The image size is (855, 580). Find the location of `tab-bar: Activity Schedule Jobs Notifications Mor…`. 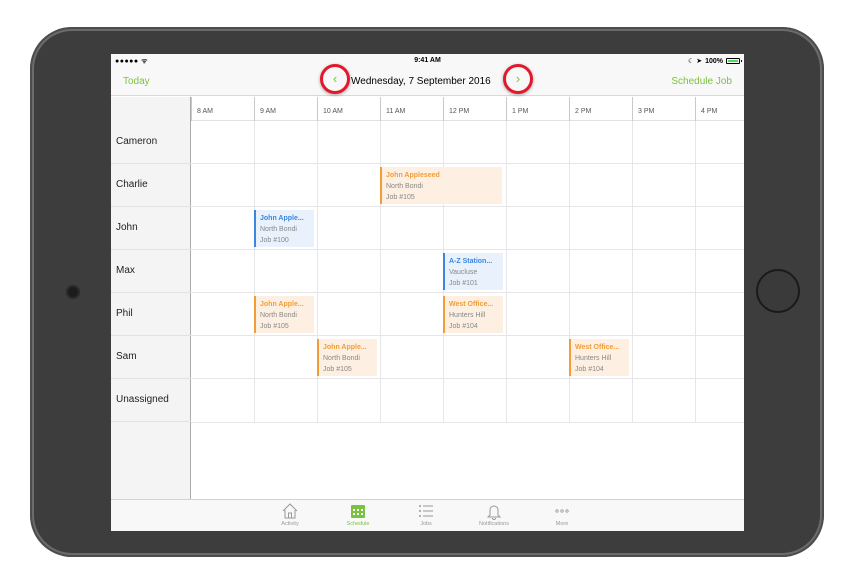

tab-bar: Activity Schedule Jobs Notifications Mor… is located at coordinates (427, 515).